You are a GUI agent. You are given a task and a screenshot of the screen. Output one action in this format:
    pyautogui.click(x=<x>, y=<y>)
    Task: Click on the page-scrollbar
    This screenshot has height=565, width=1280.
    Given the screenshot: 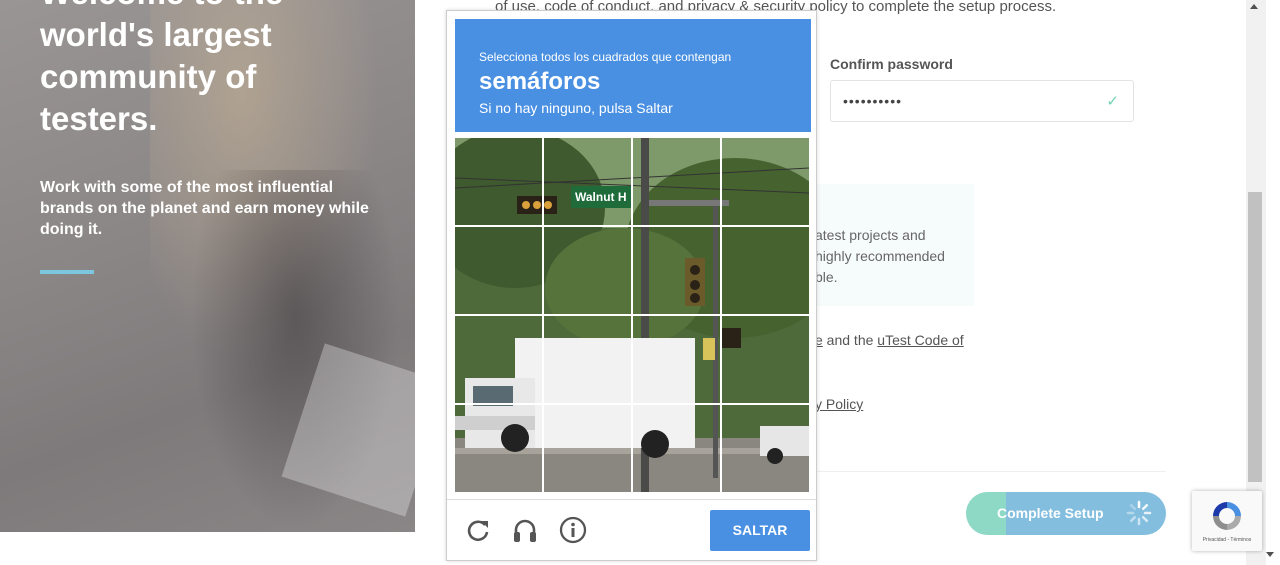 What is the action you would take?
    pyautogui.click(x=1256, y=282)
    